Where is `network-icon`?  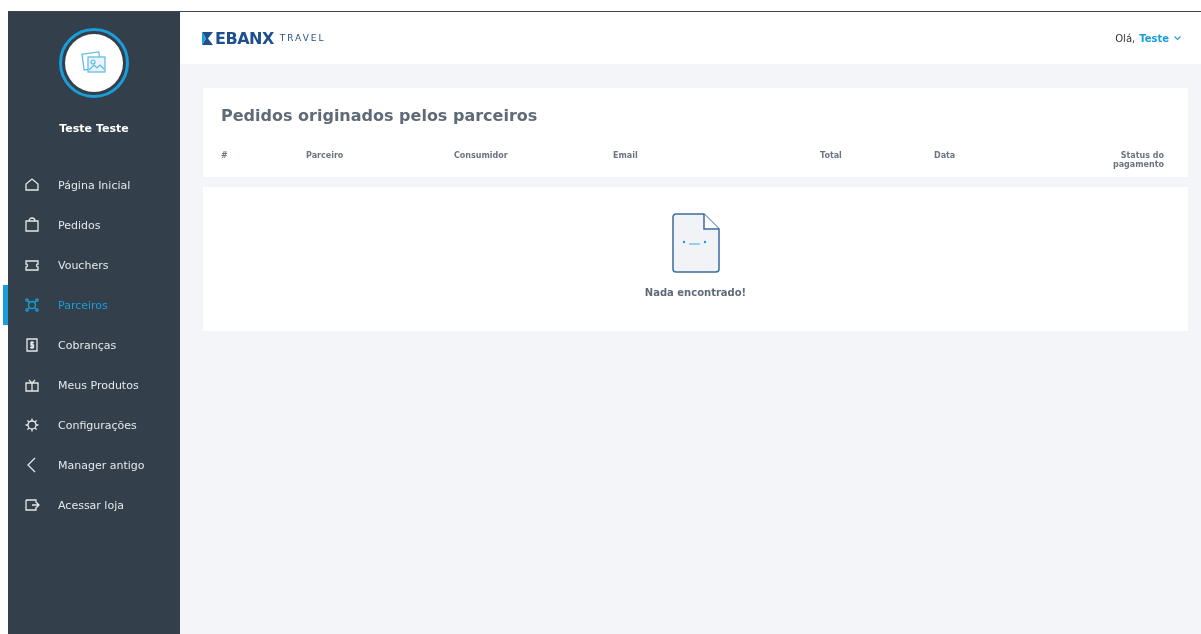 network-icon is located at coordinates (32, 305).